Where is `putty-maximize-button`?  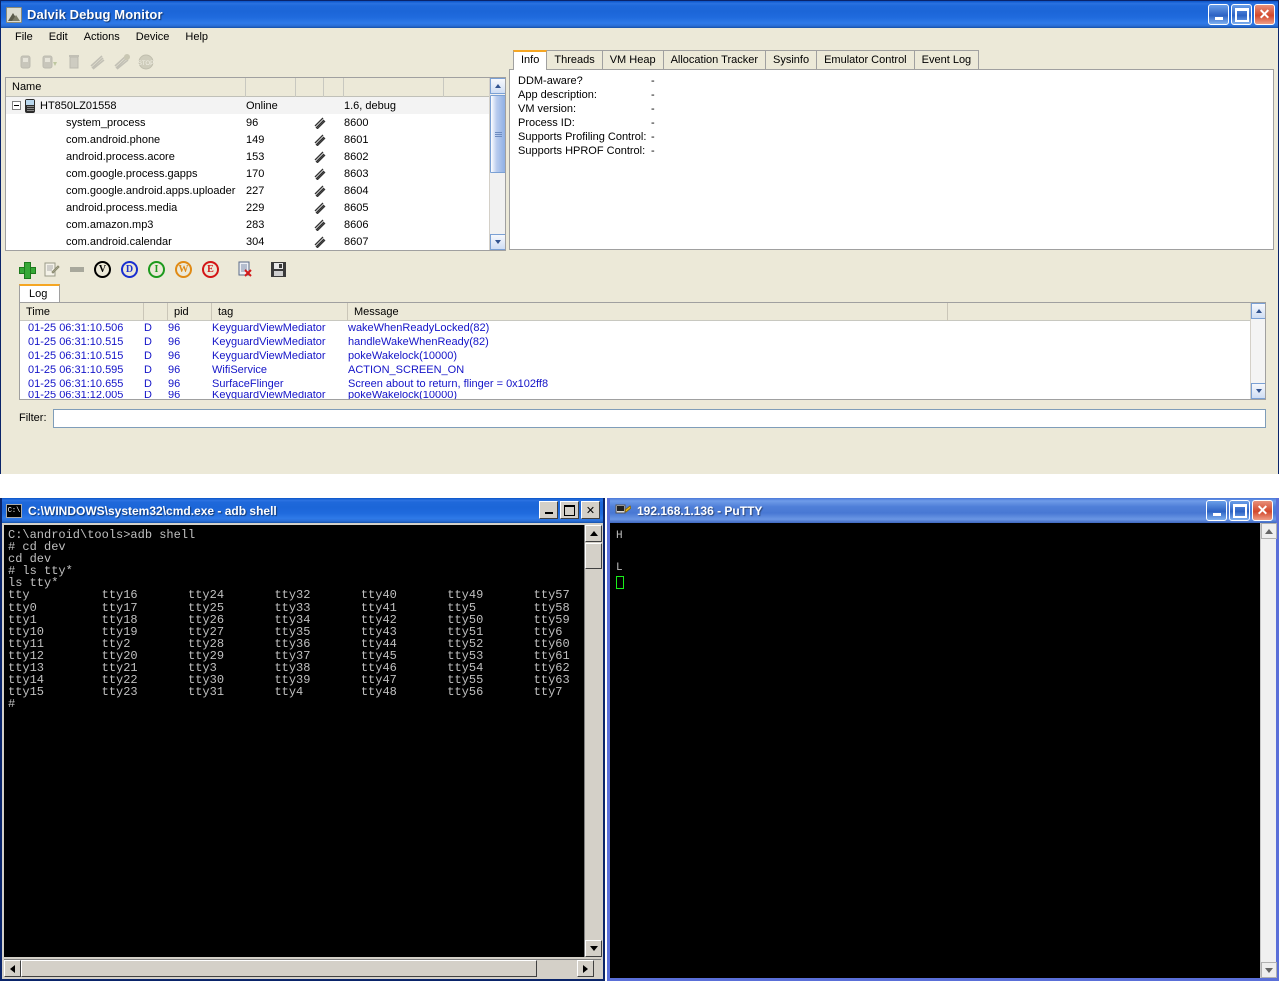 putty-maximize-button is located at coordinates (1239, 510).